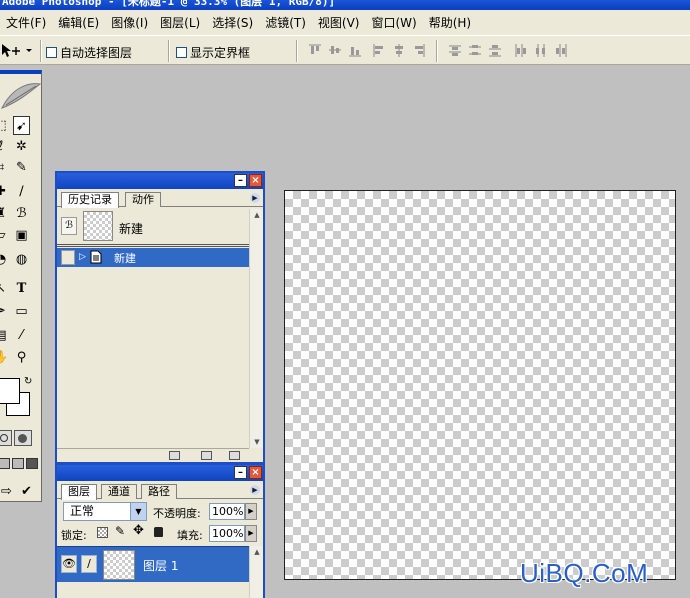 This screenshot has width=690, height=598. I want to click on dodge-tool-icon: ◍, so click(21, 259).